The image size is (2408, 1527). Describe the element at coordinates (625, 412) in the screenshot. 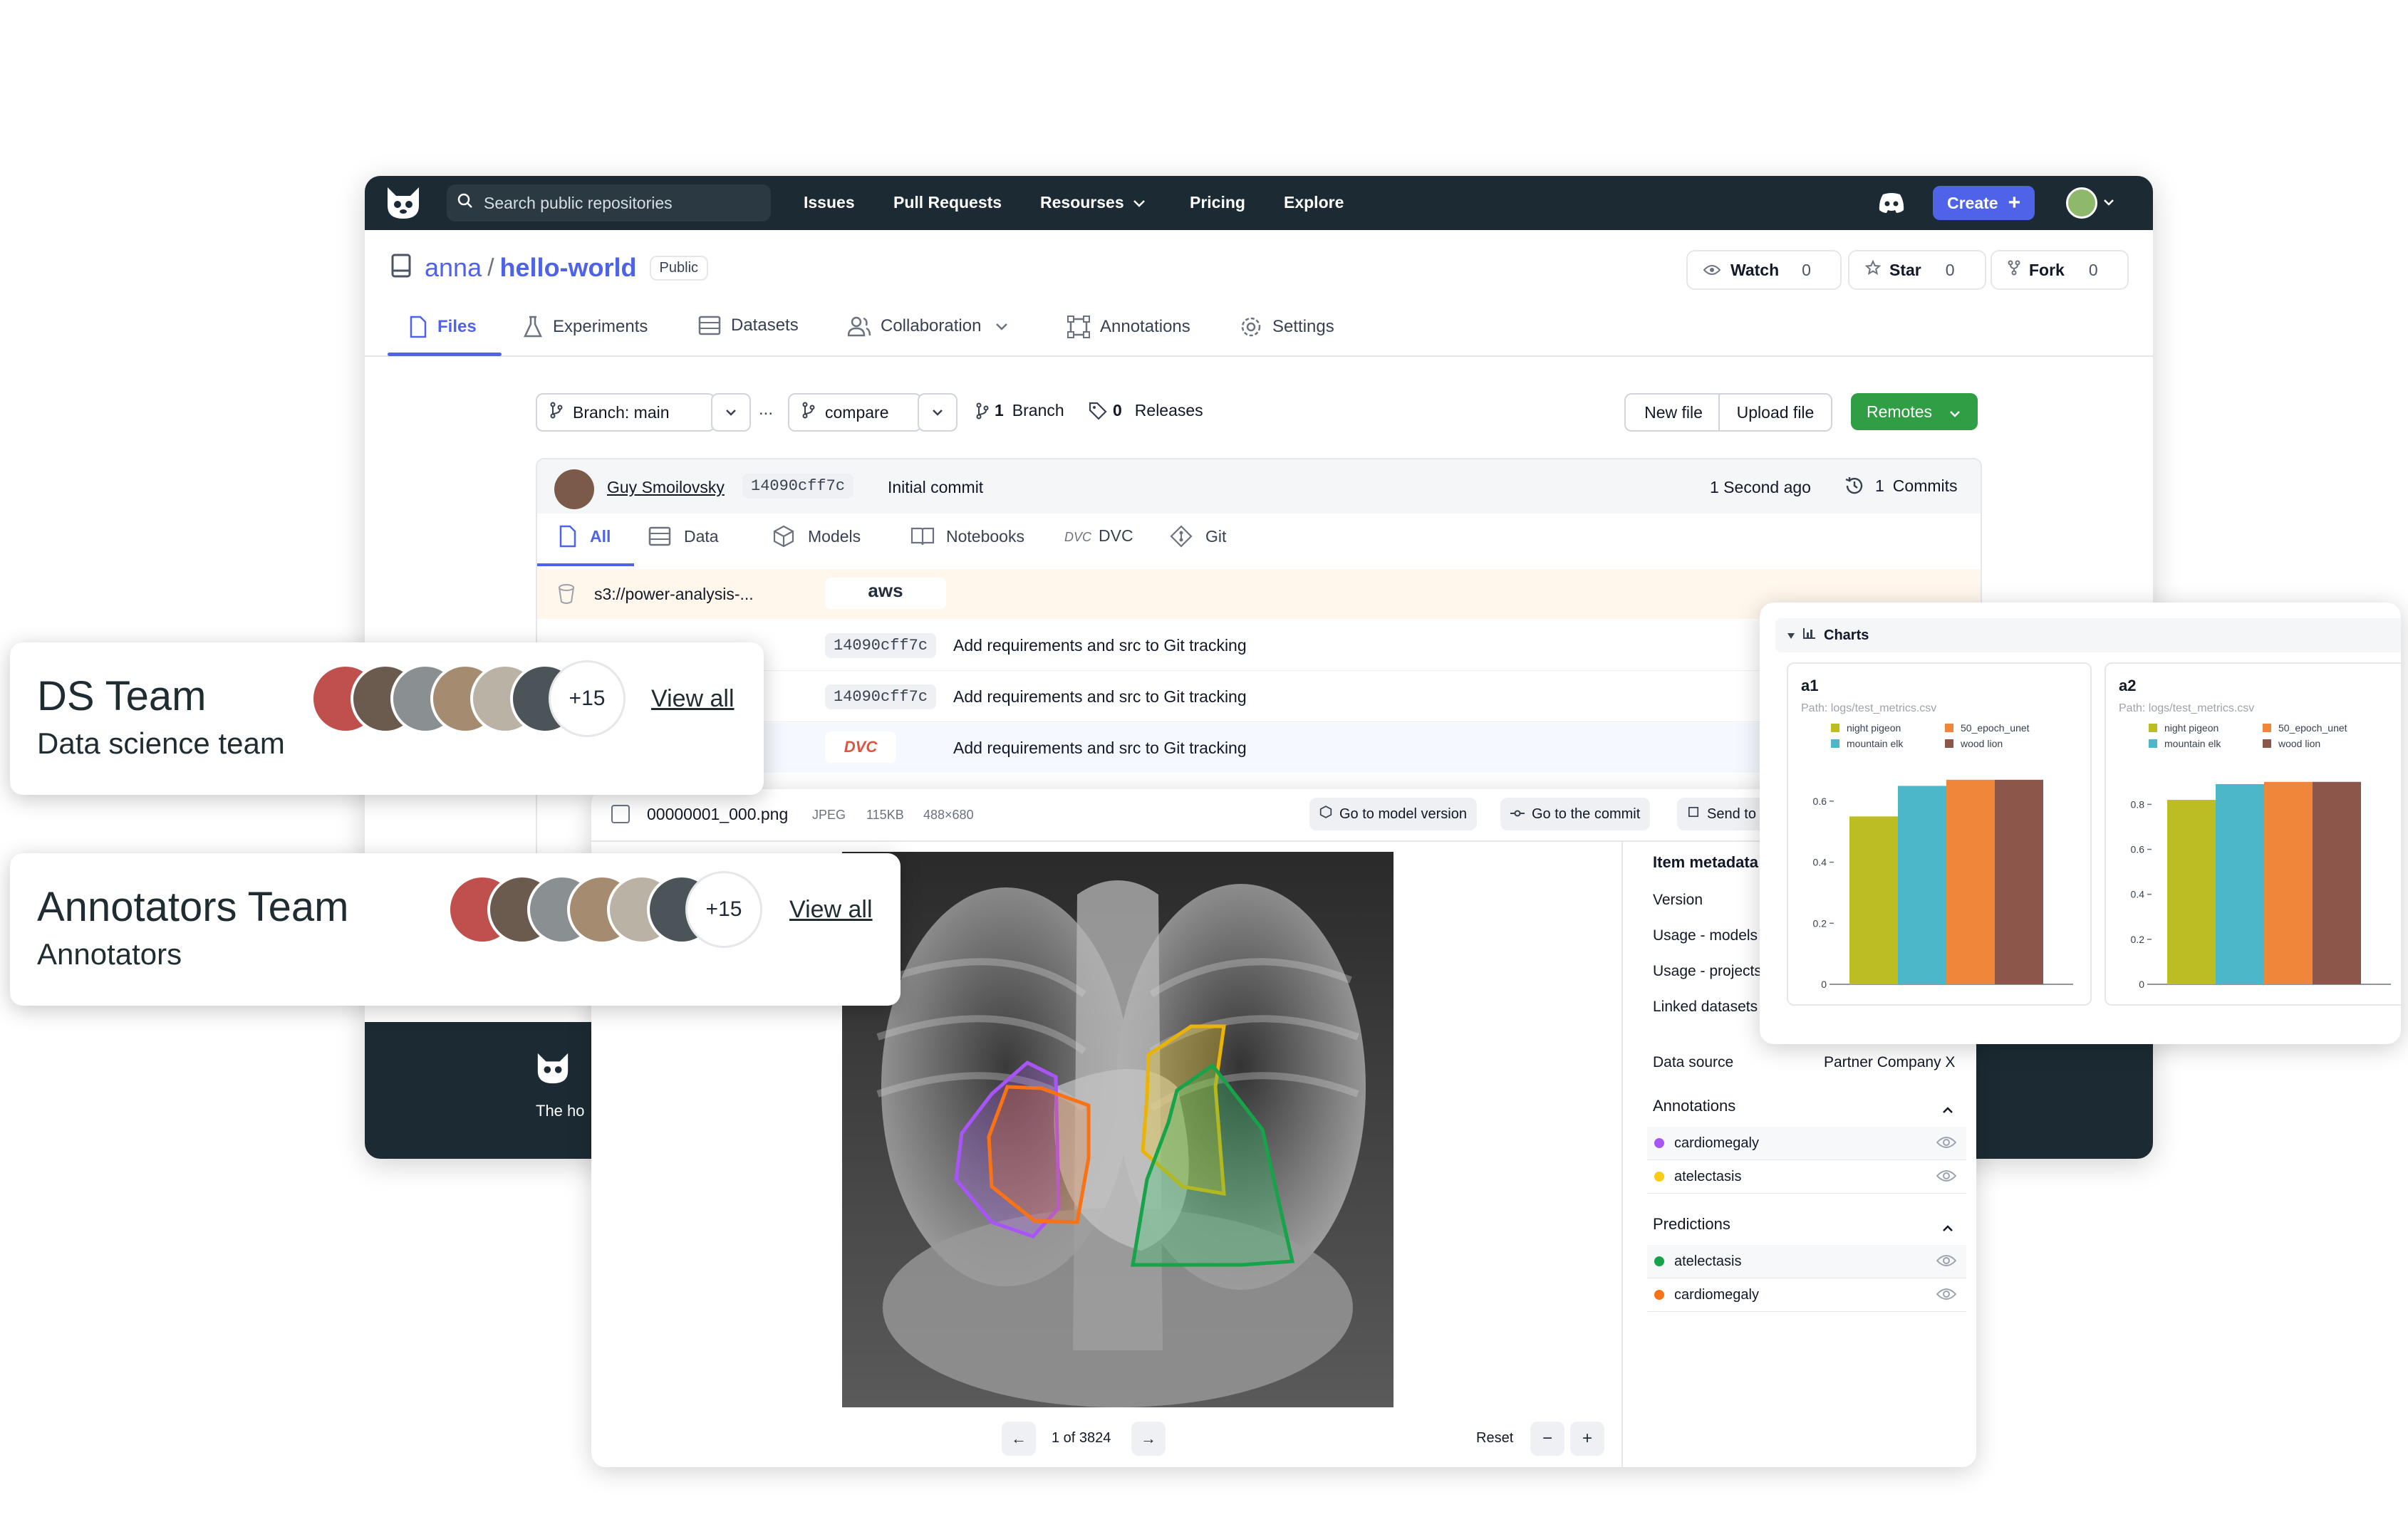

I see `branch-select: Branch: main` at that location.